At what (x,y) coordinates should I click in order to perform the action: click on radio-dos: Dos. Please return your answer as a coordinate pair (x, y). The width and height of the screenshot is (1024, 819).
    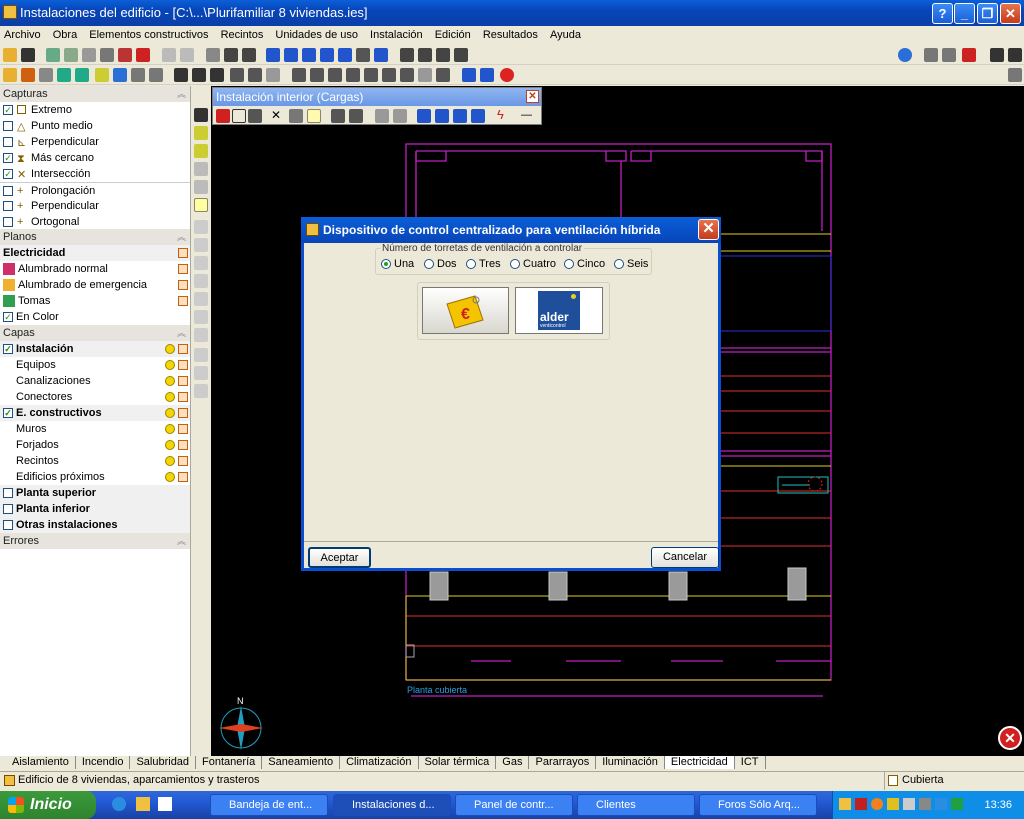
    Looking at the image, I should click on (440, 264).